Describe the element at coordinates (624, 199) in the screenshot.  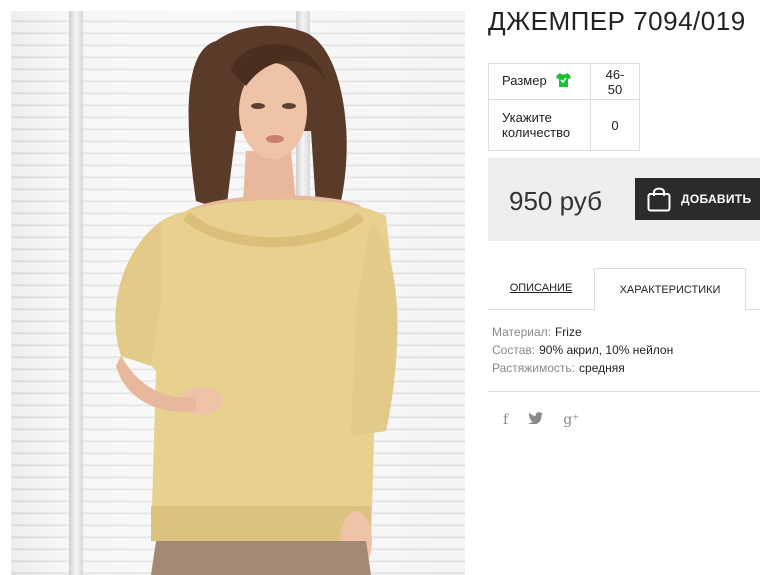
I see `price-box: 950 руб ДОБАВИТЬ` at that location.